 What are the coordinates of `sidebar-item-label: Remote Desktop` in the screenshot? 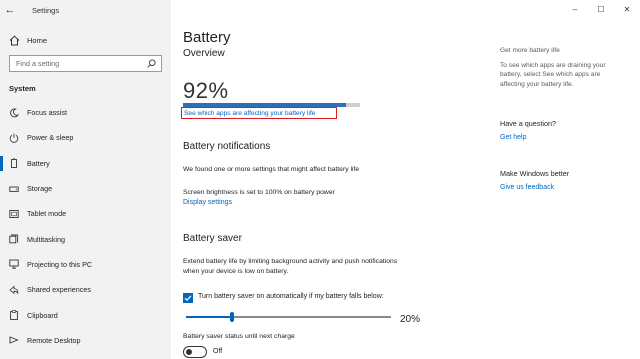 It's located at (54, 340).